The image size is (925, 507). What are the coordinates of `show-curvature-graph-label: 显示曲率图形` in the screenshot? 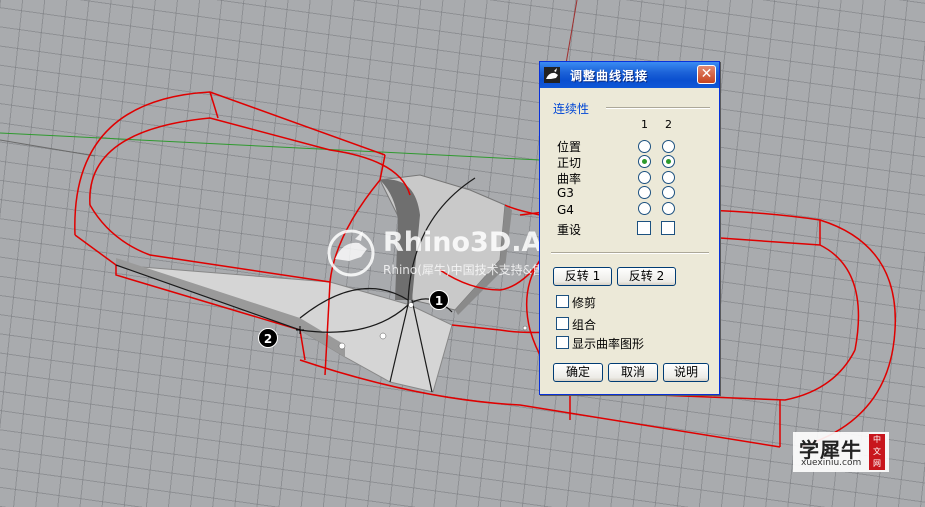 It's located at (608, 344).